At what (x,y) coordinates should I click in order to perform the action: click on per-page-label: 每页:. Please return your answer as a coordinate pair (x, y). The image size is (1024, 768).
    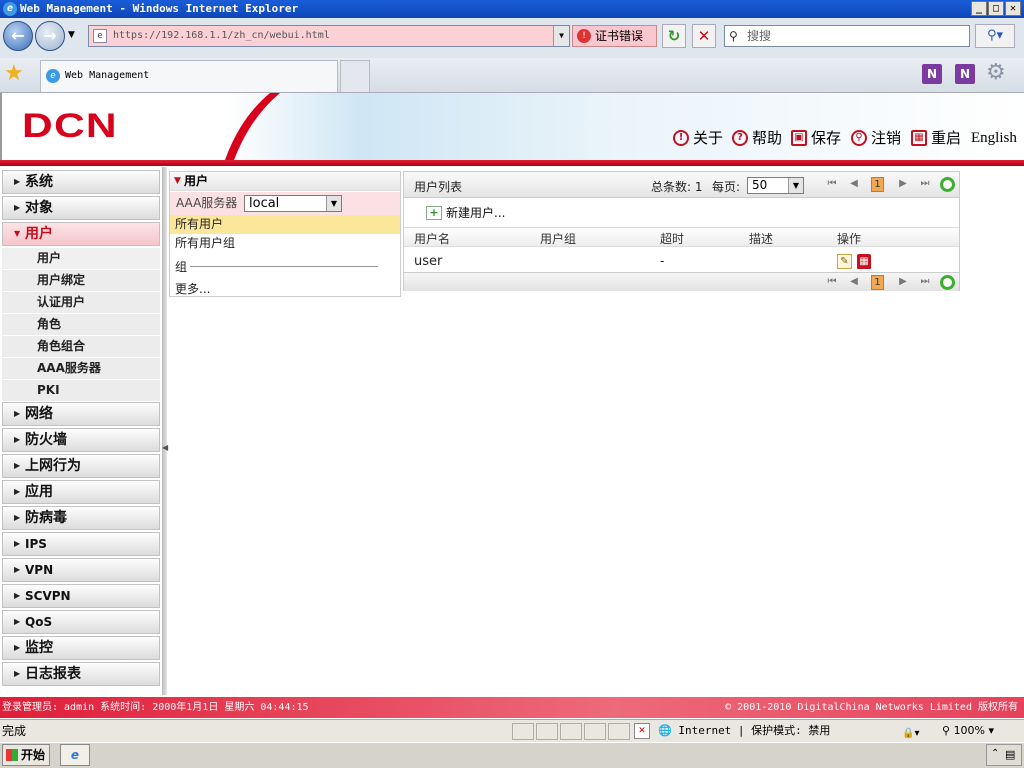
    Looking at the image, I should click on (726, 187).